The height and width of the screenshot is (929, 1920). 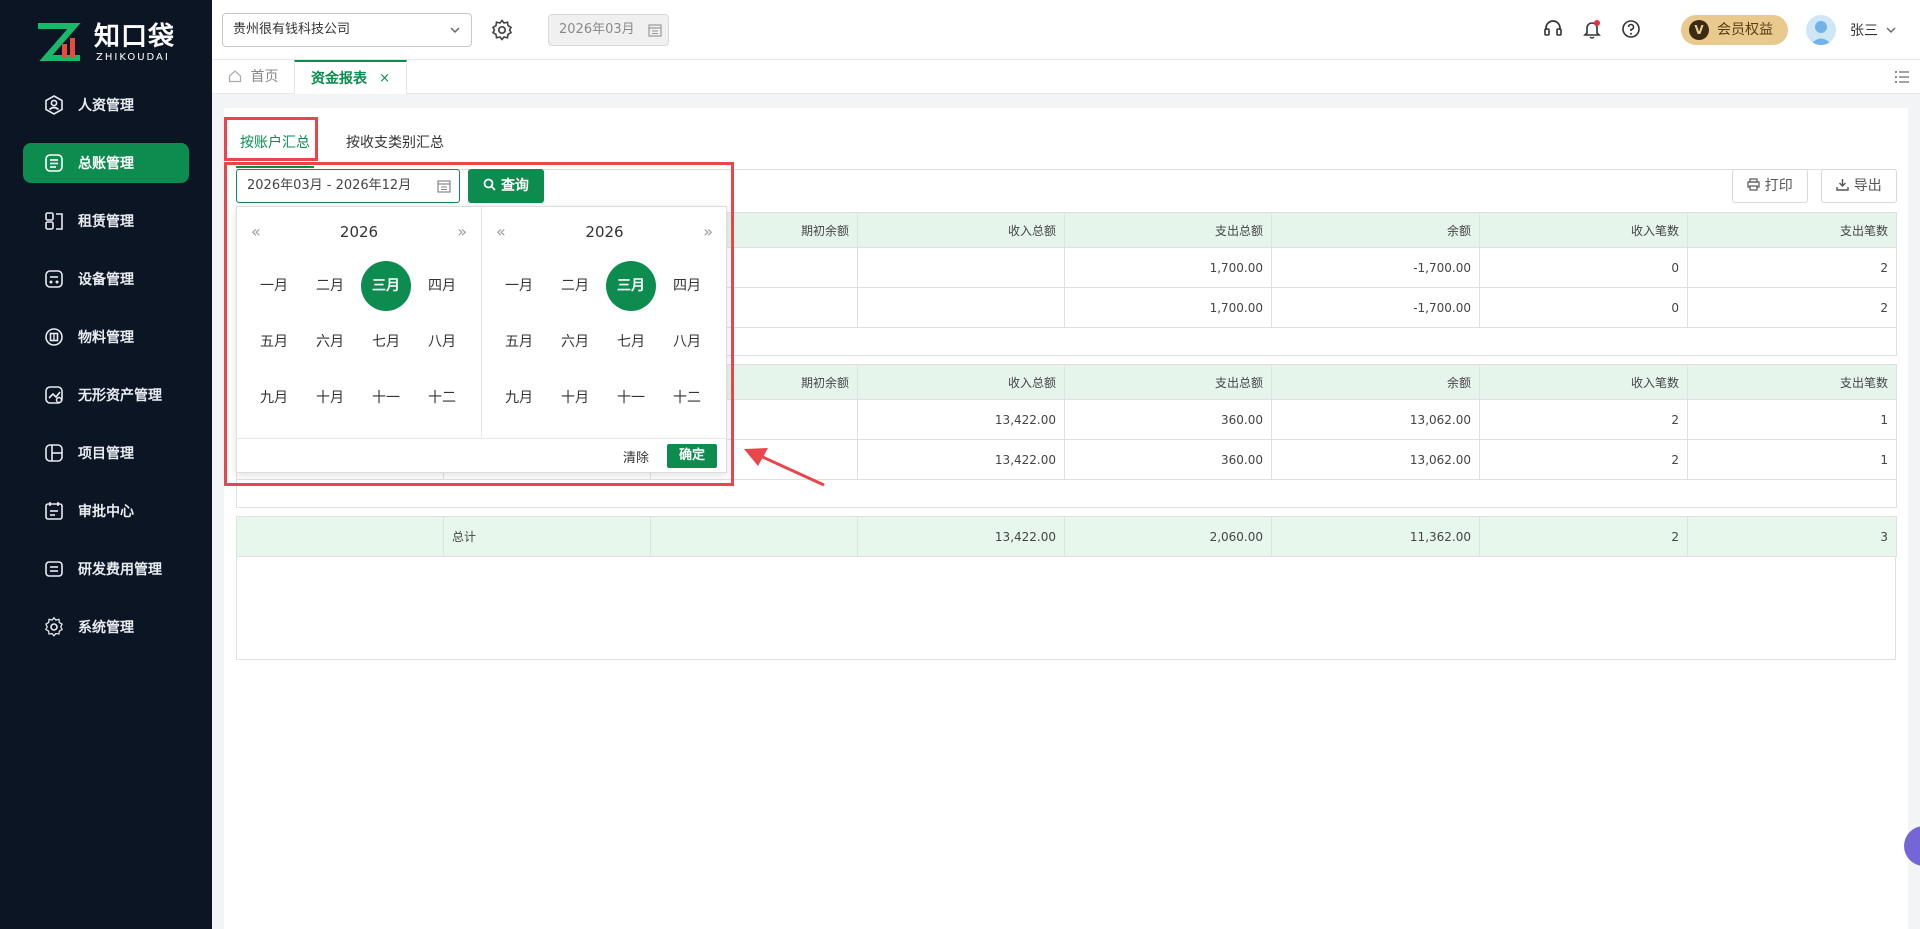 What do you see at coordinates (655, 30) in the screenshot?
I see `calendar-icon` at bounding box center [655, 30].